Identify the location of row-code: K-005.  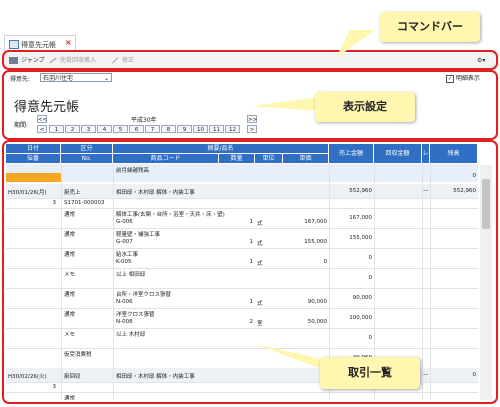
(124, 262).